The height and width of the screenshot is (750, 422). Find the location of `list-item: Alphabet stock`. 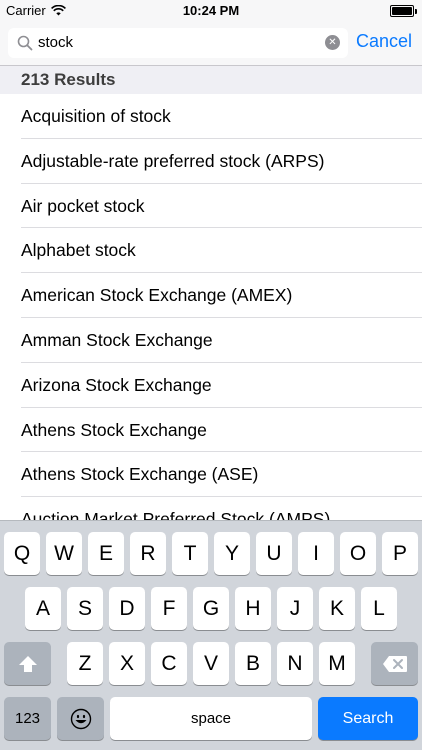

list-item: Alphabet stock is located at coordinates (211, 250).